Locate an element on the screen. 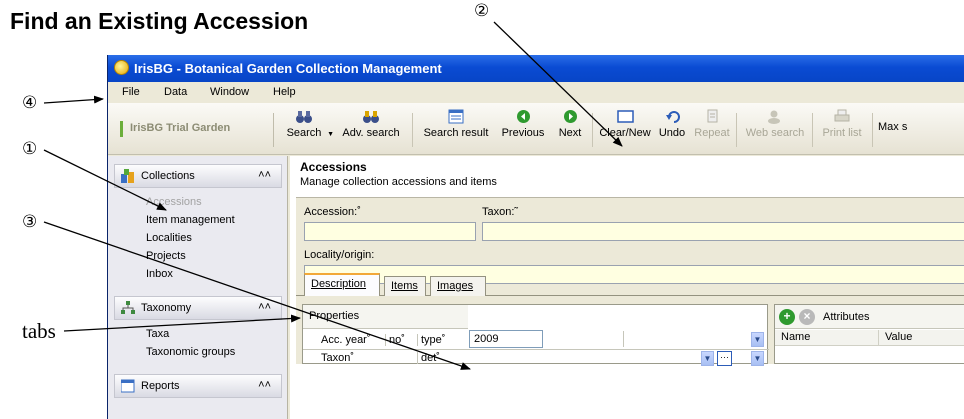 This screenshot has width=964, height=419. tab-images-label: Images is located at coordinates (455, 286).